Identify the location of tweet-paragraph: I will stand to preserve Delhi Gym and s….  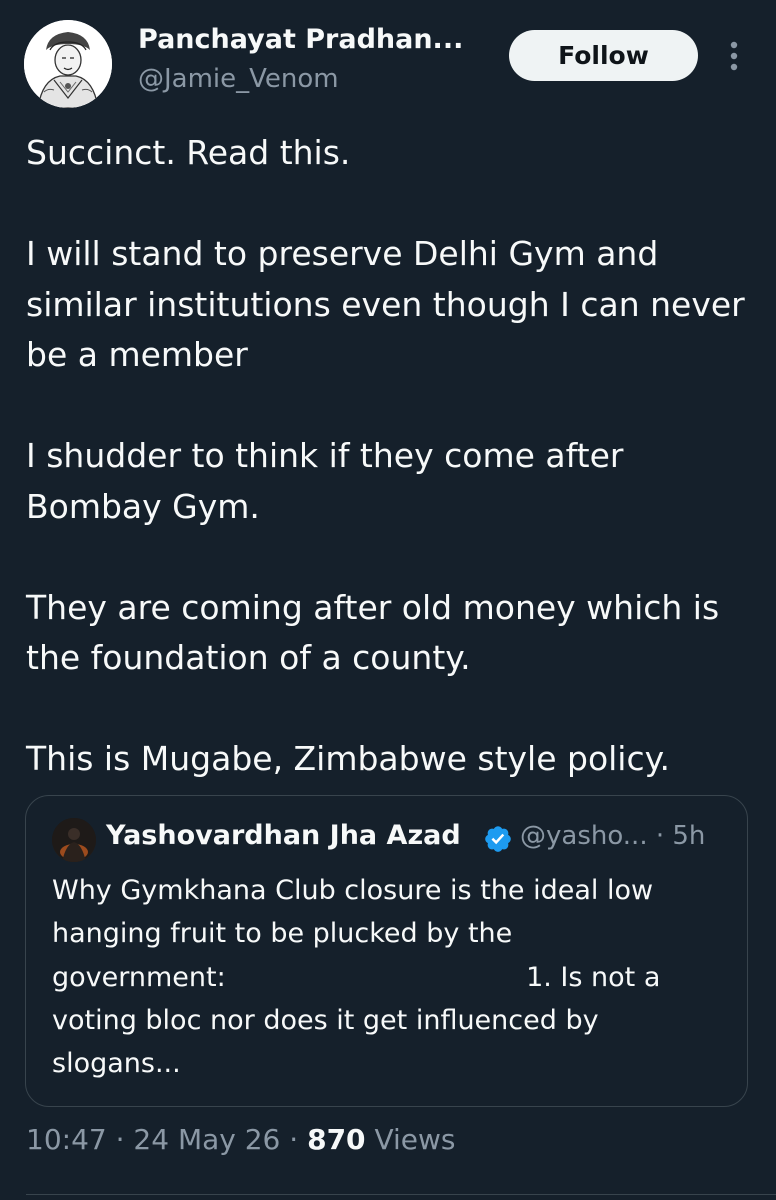
(385, 304).